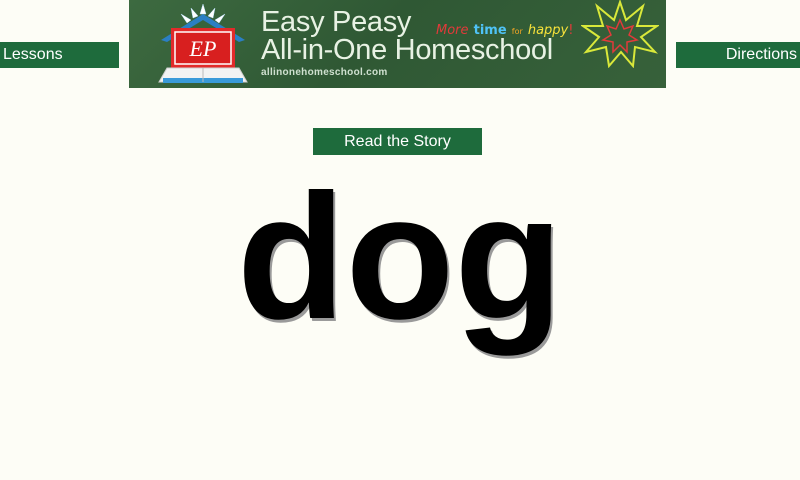 This screenshot has width=800, height=480. What do you see at coordinates (203, 48) in the screenshot?
I see `logo-letters: EP` at bounding box center [203, 48].